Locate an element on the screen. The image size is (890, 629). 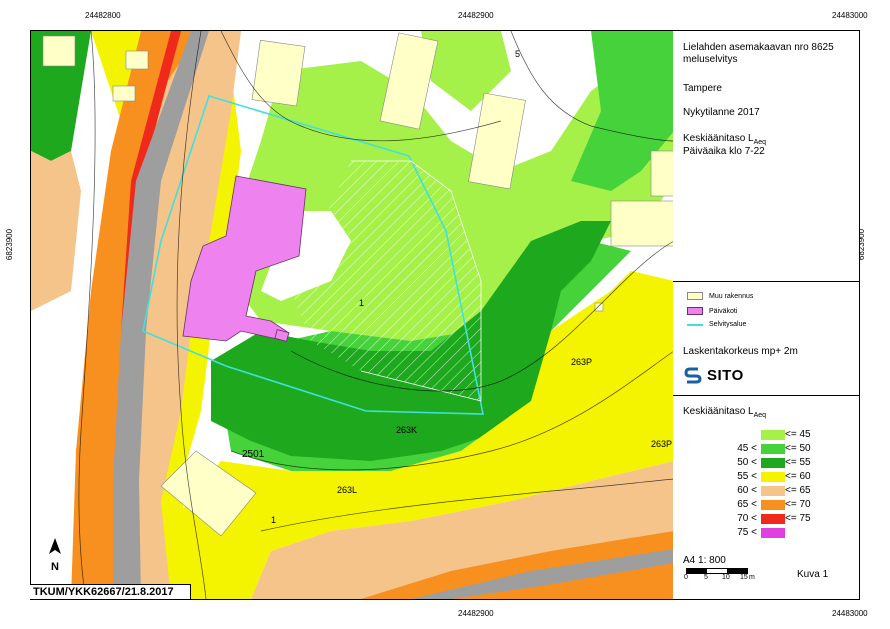
scale-title-label: Keskiäänitaso L is located at coordinates (718, 411).